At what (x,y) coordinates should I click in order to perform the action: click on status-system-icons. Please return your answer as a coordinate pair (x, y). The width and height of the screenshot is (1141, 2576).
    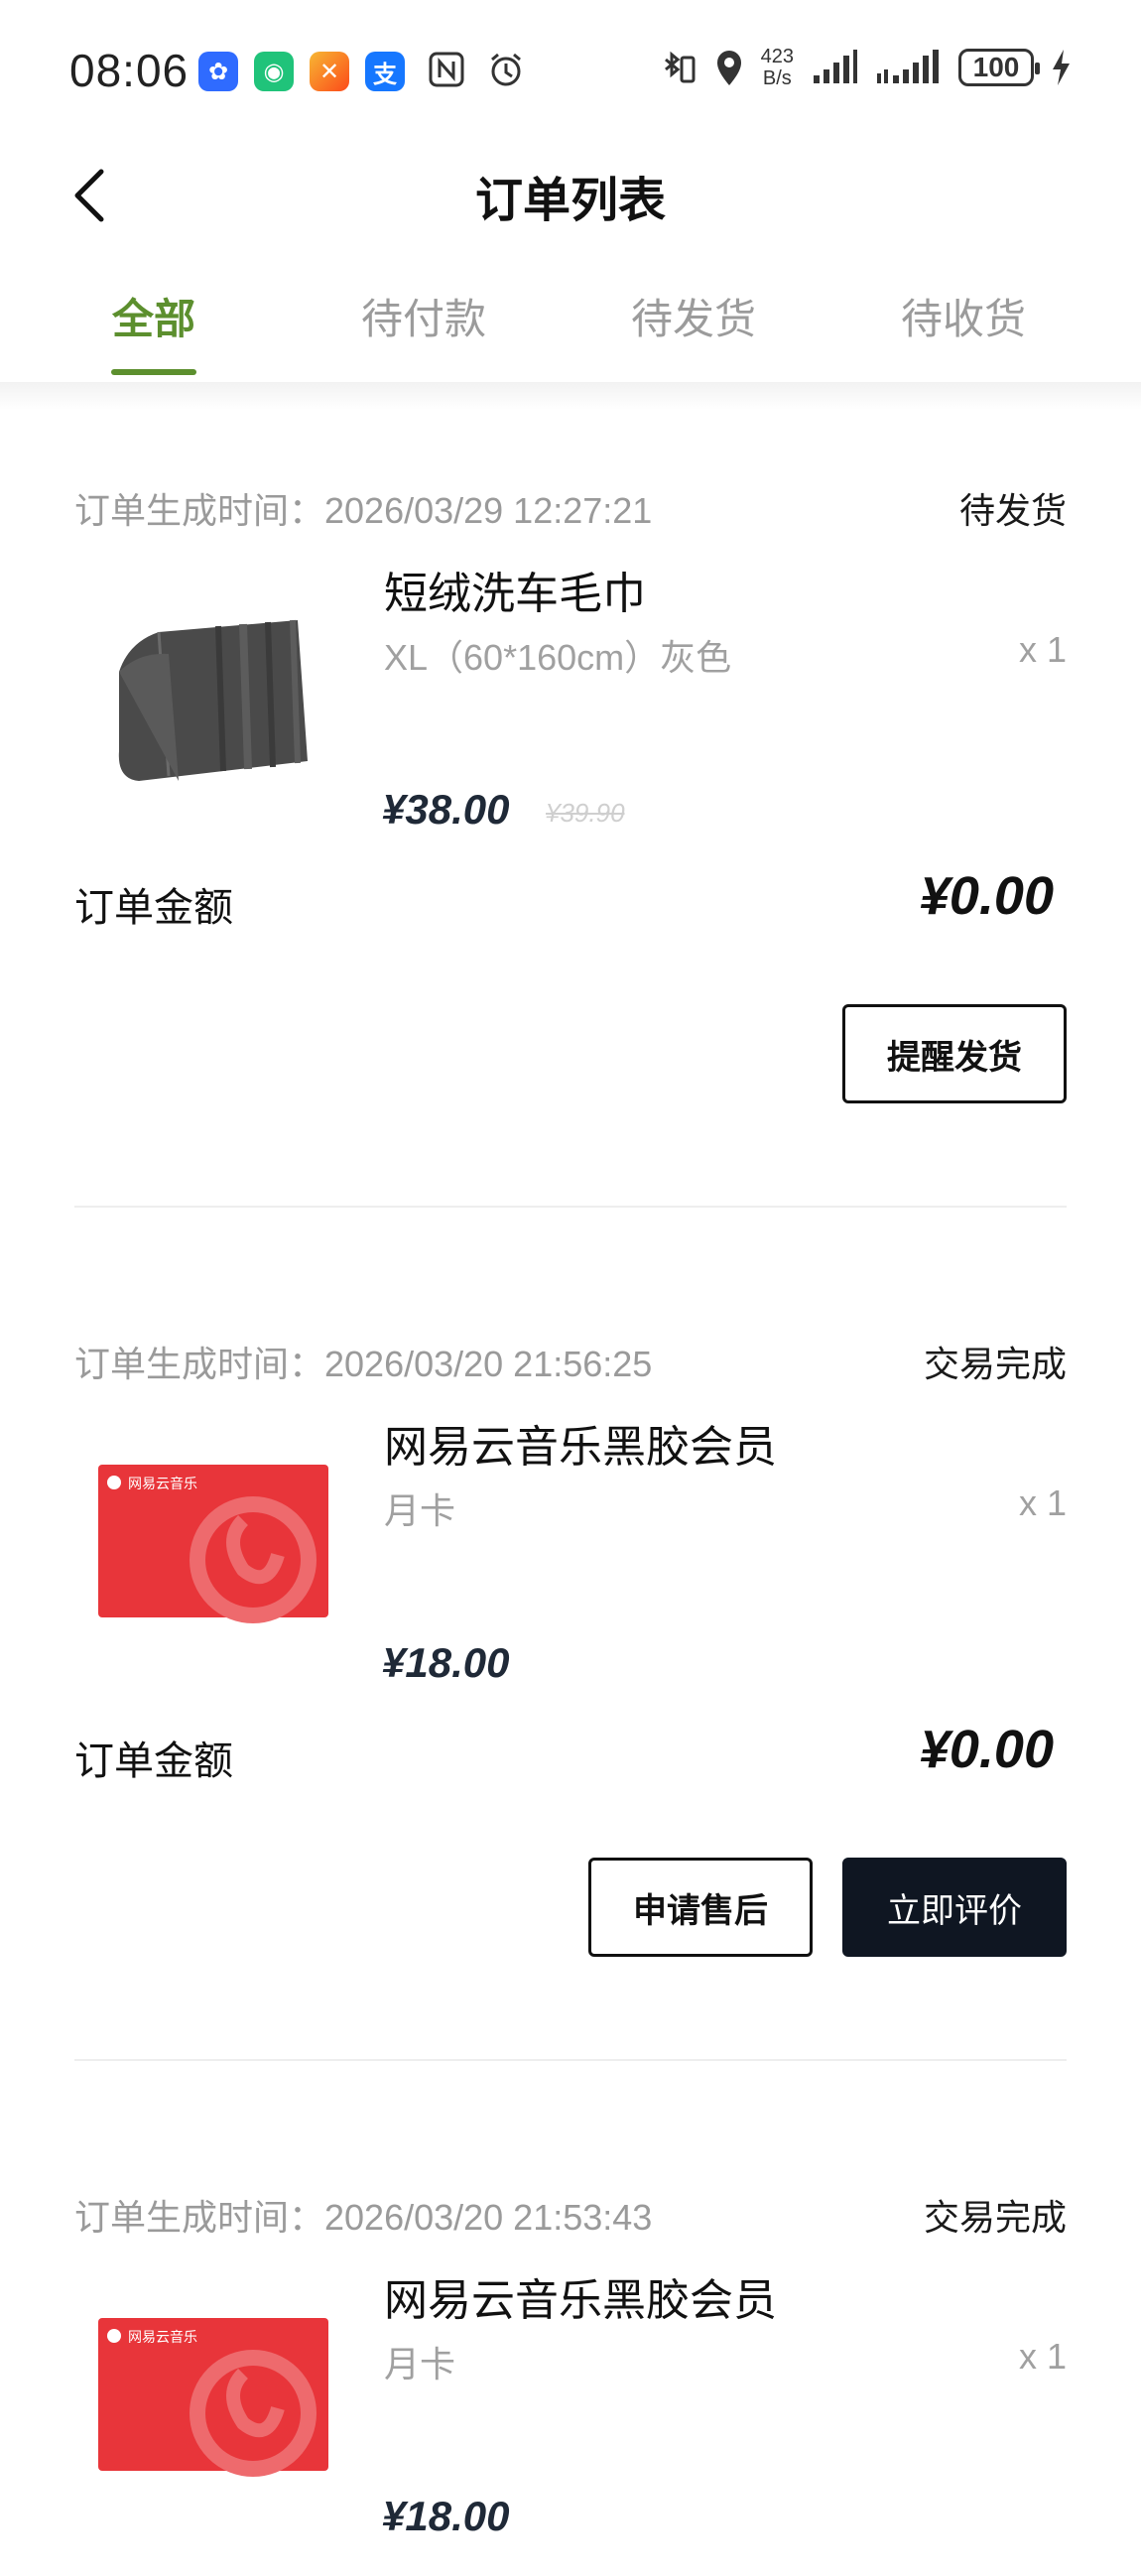
    Looking at the image, I should click on (477, 70).